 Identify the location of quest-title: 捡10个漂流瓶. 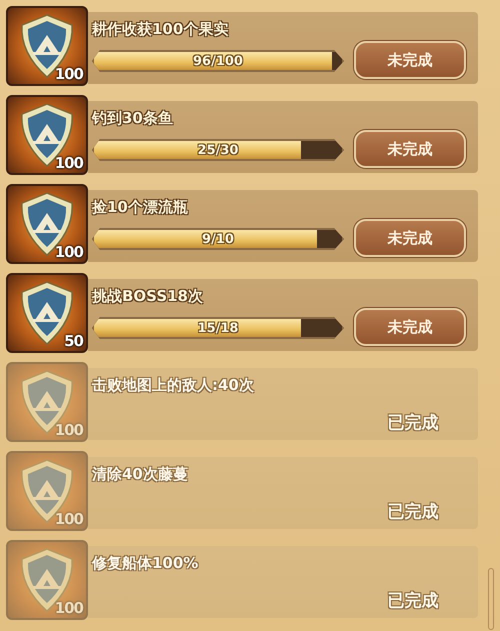
(140, 207).